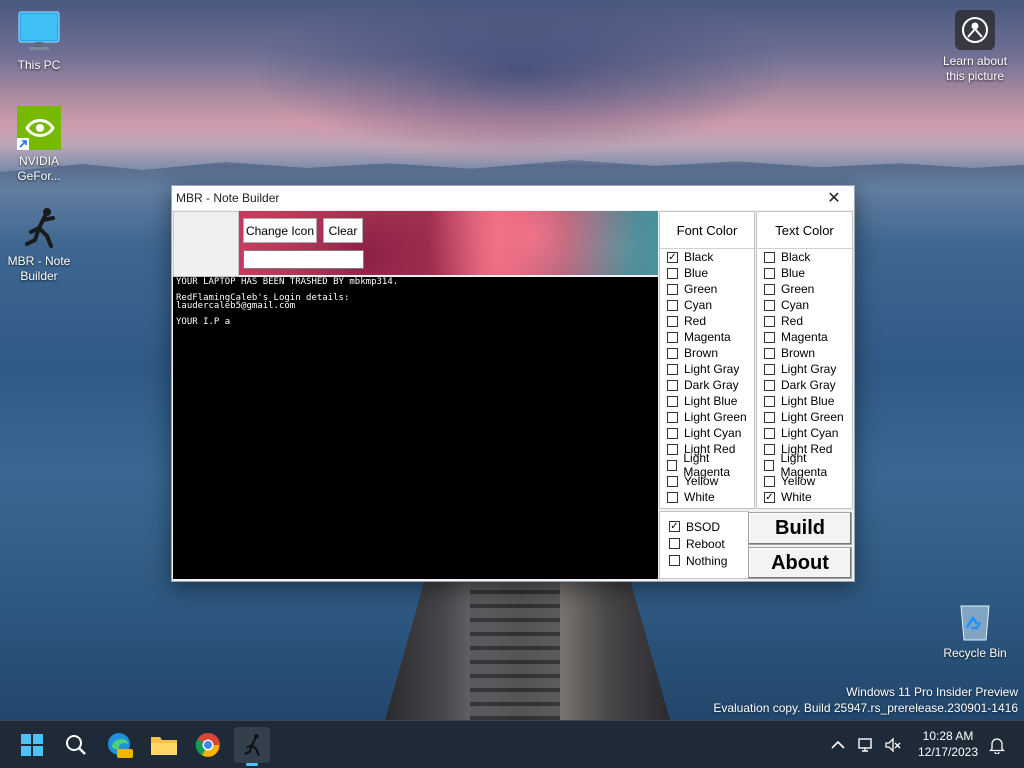 This screenshot has height=768, width=1024. I want to click on about-button: About, so click(800, 563).